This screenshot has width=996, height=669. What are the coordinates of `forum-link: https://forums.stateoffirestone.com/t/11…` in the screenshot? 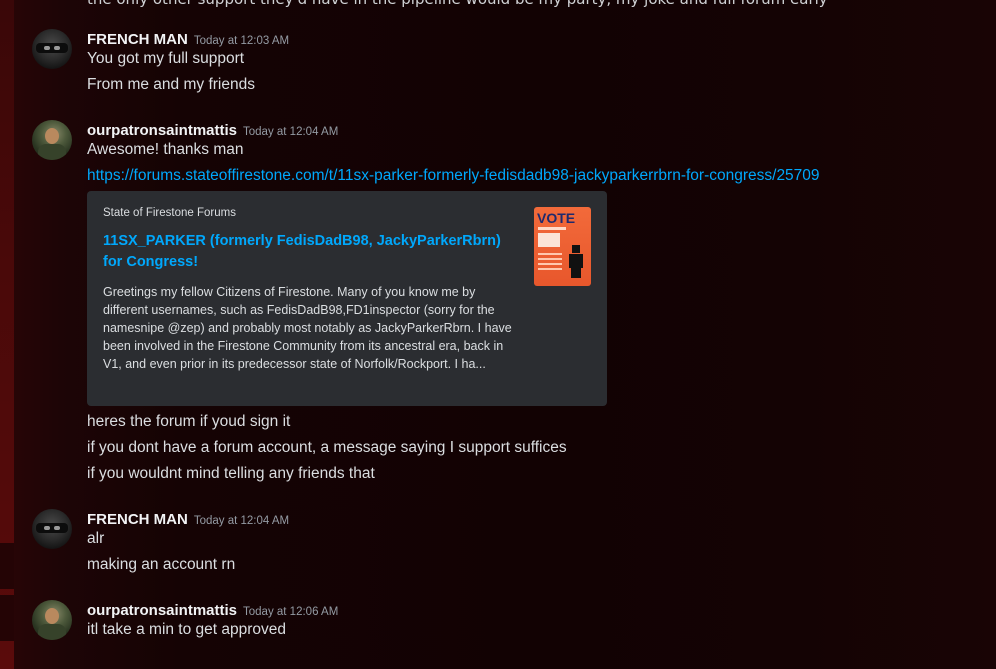 It's located at (453, 176).